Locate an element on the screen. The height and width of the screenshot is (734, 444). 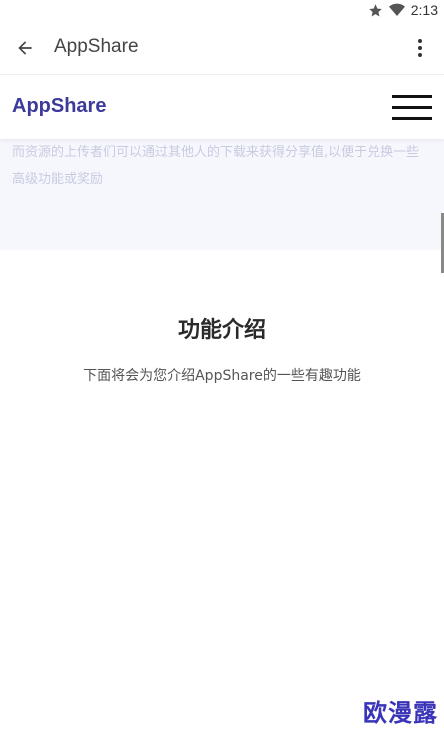
more-options-button is located at coordinates (420, 48).